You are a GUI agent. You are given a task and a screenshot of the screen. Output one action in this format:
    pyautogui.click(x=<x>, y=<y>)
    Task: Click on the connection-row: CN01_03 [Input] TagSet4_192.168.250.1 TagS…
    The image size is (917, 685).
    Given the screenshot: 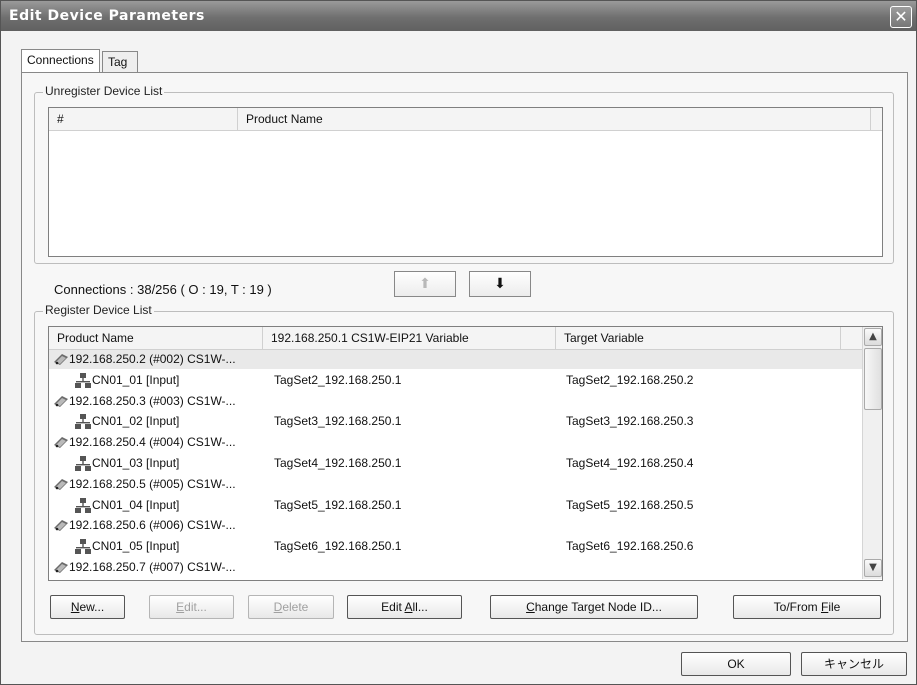 What is the action you would take?
    pyautogui.click(x=455, y=463)
    